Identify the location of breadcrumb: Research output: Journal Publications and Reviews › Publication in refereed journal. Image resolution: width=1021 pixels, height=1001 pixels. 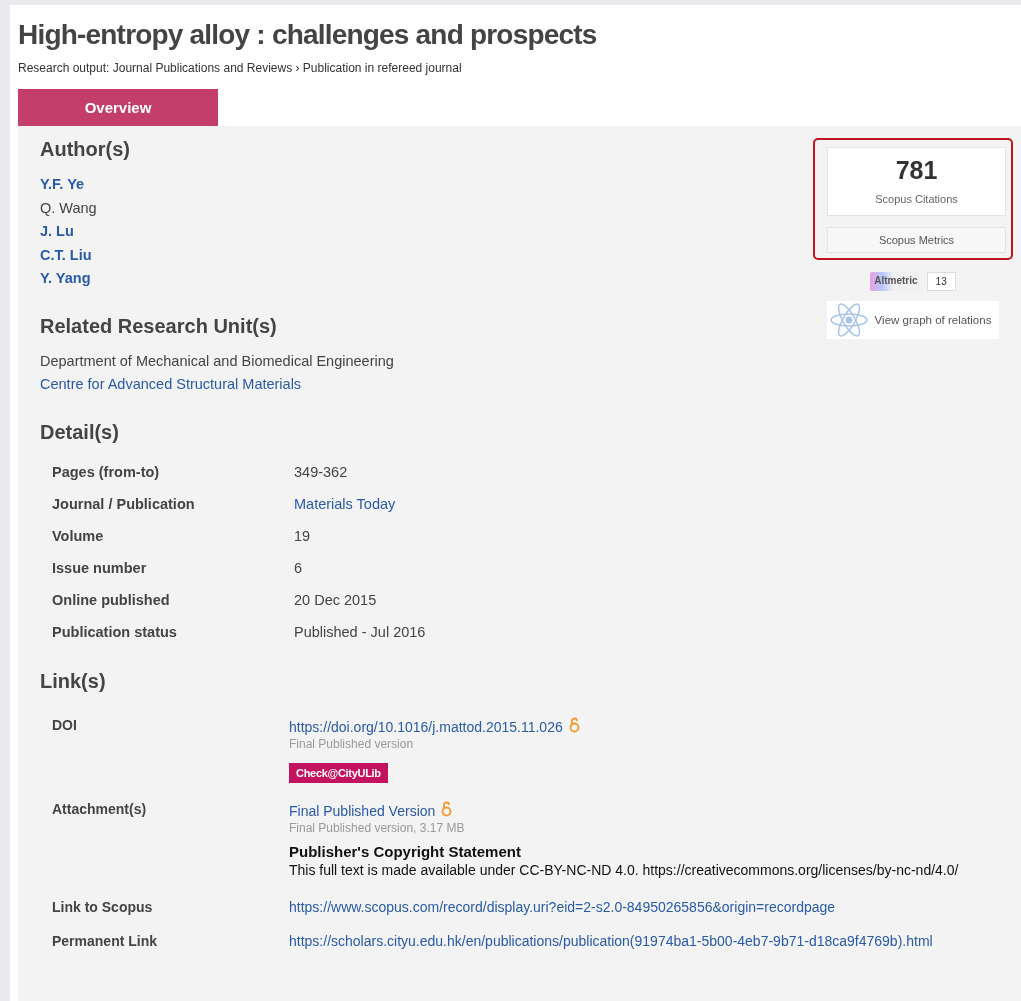
(240, 68).